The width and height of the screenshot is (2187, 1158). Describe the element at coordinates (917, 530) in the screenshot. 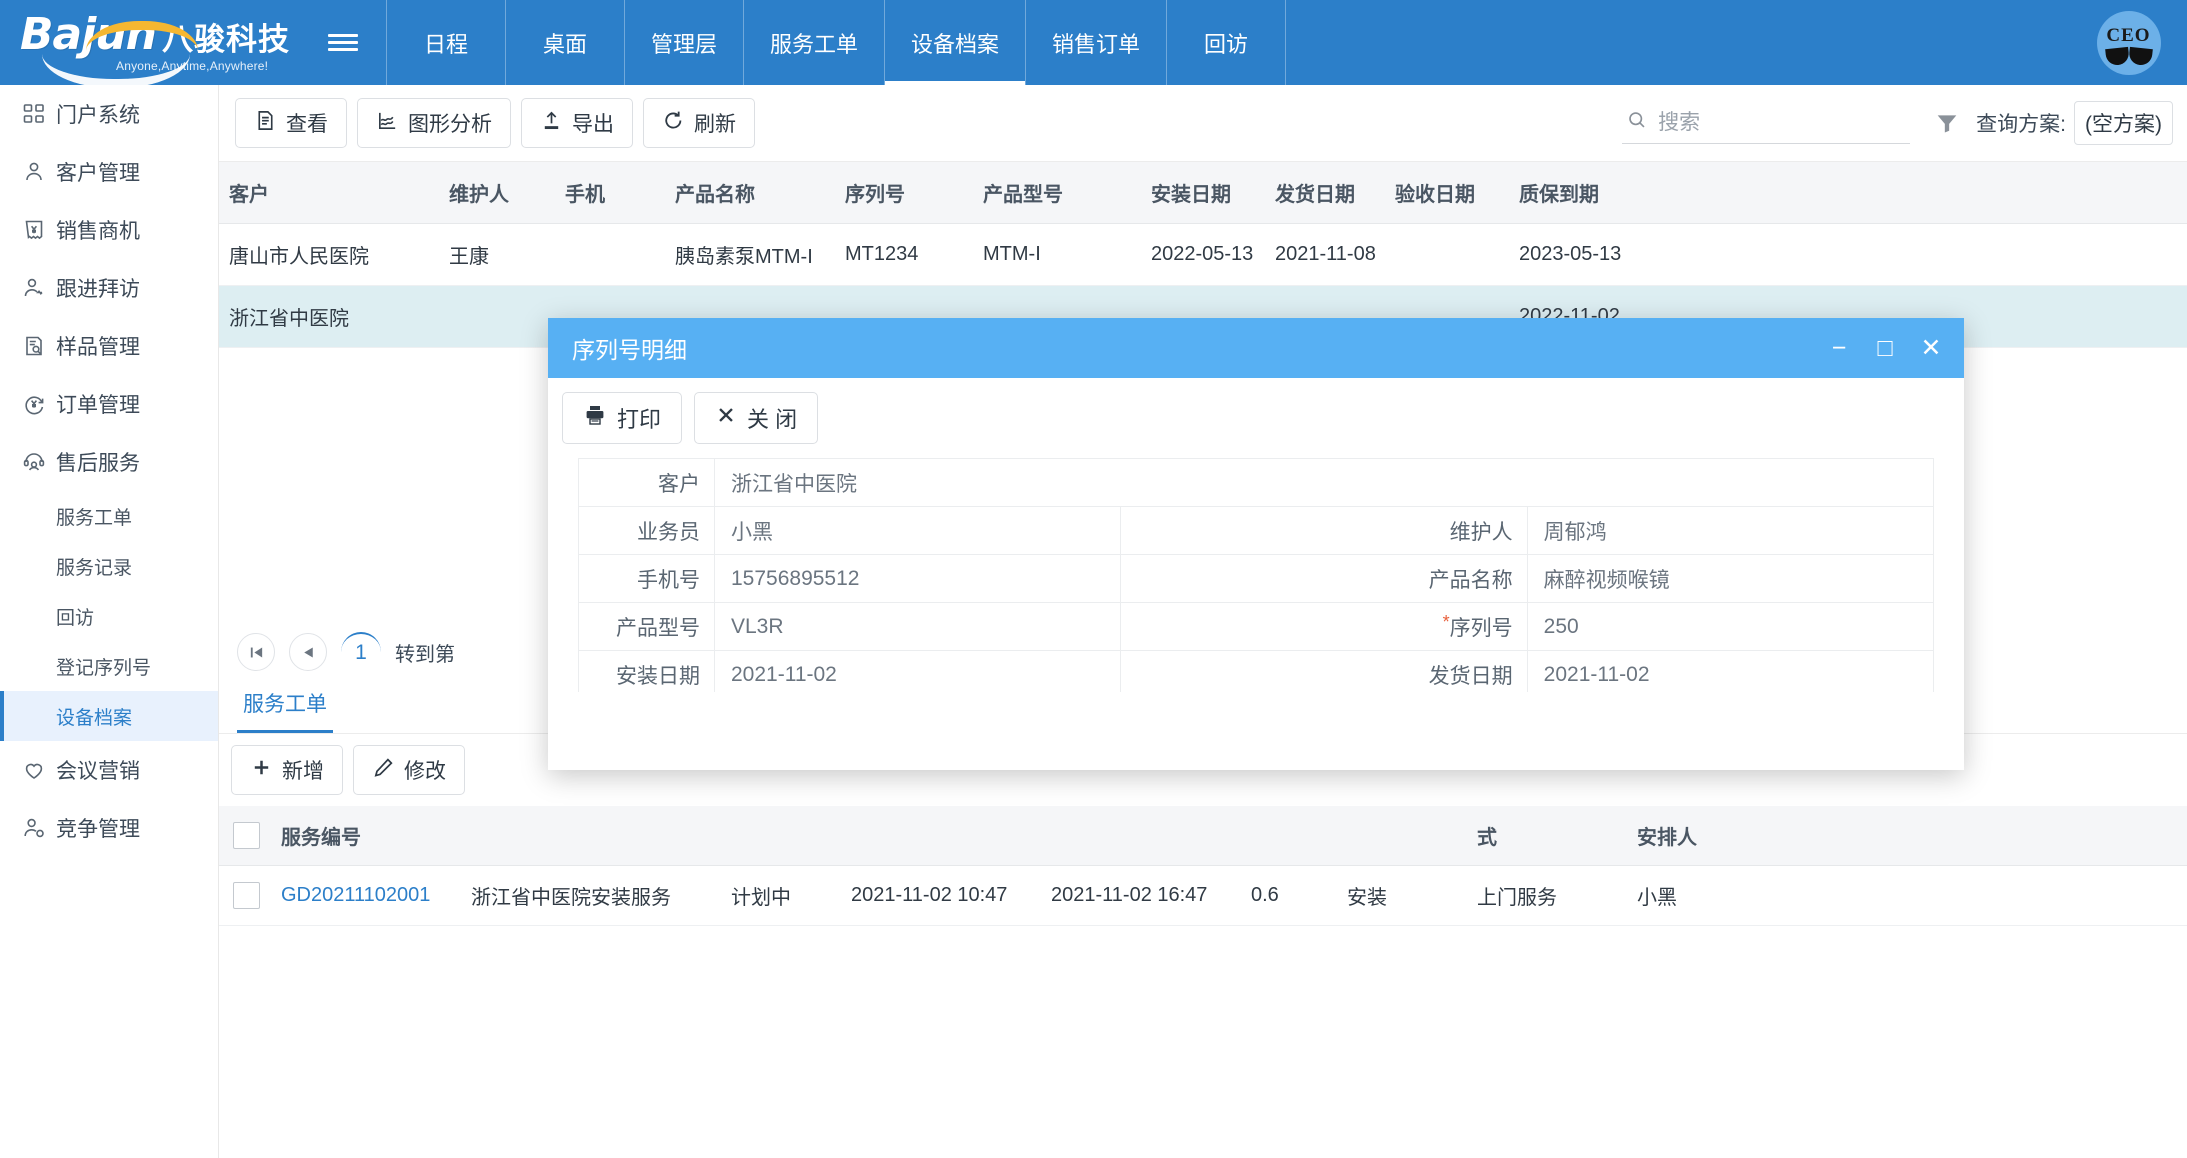

I see `value-salesperson: 小黑` at that location.